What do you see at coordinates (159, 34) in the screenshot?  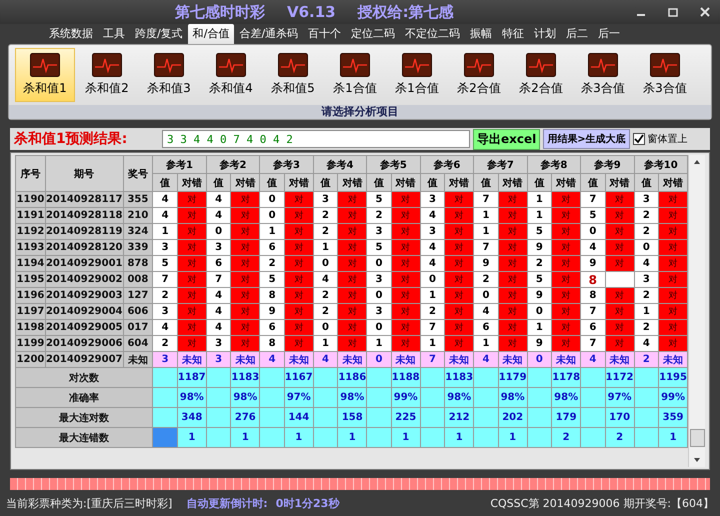 I see `menu-tab: 跨度/复式` at bounding box center [159, 34].